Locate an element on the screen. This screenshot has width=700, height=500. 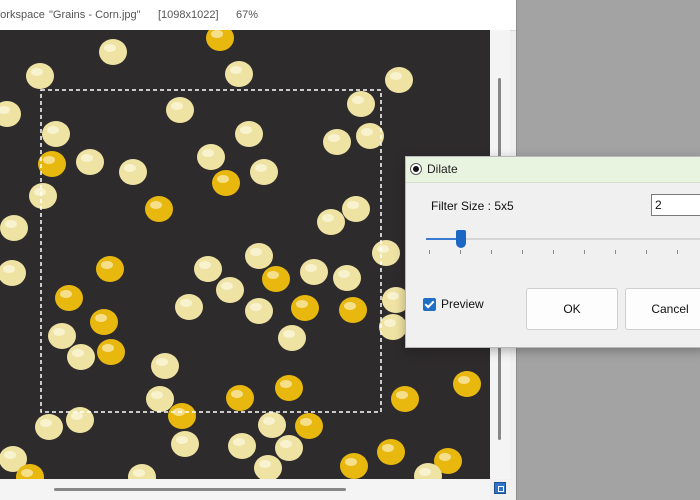
dialog-title-bar: Dilate is located at coordinates (553, 170).